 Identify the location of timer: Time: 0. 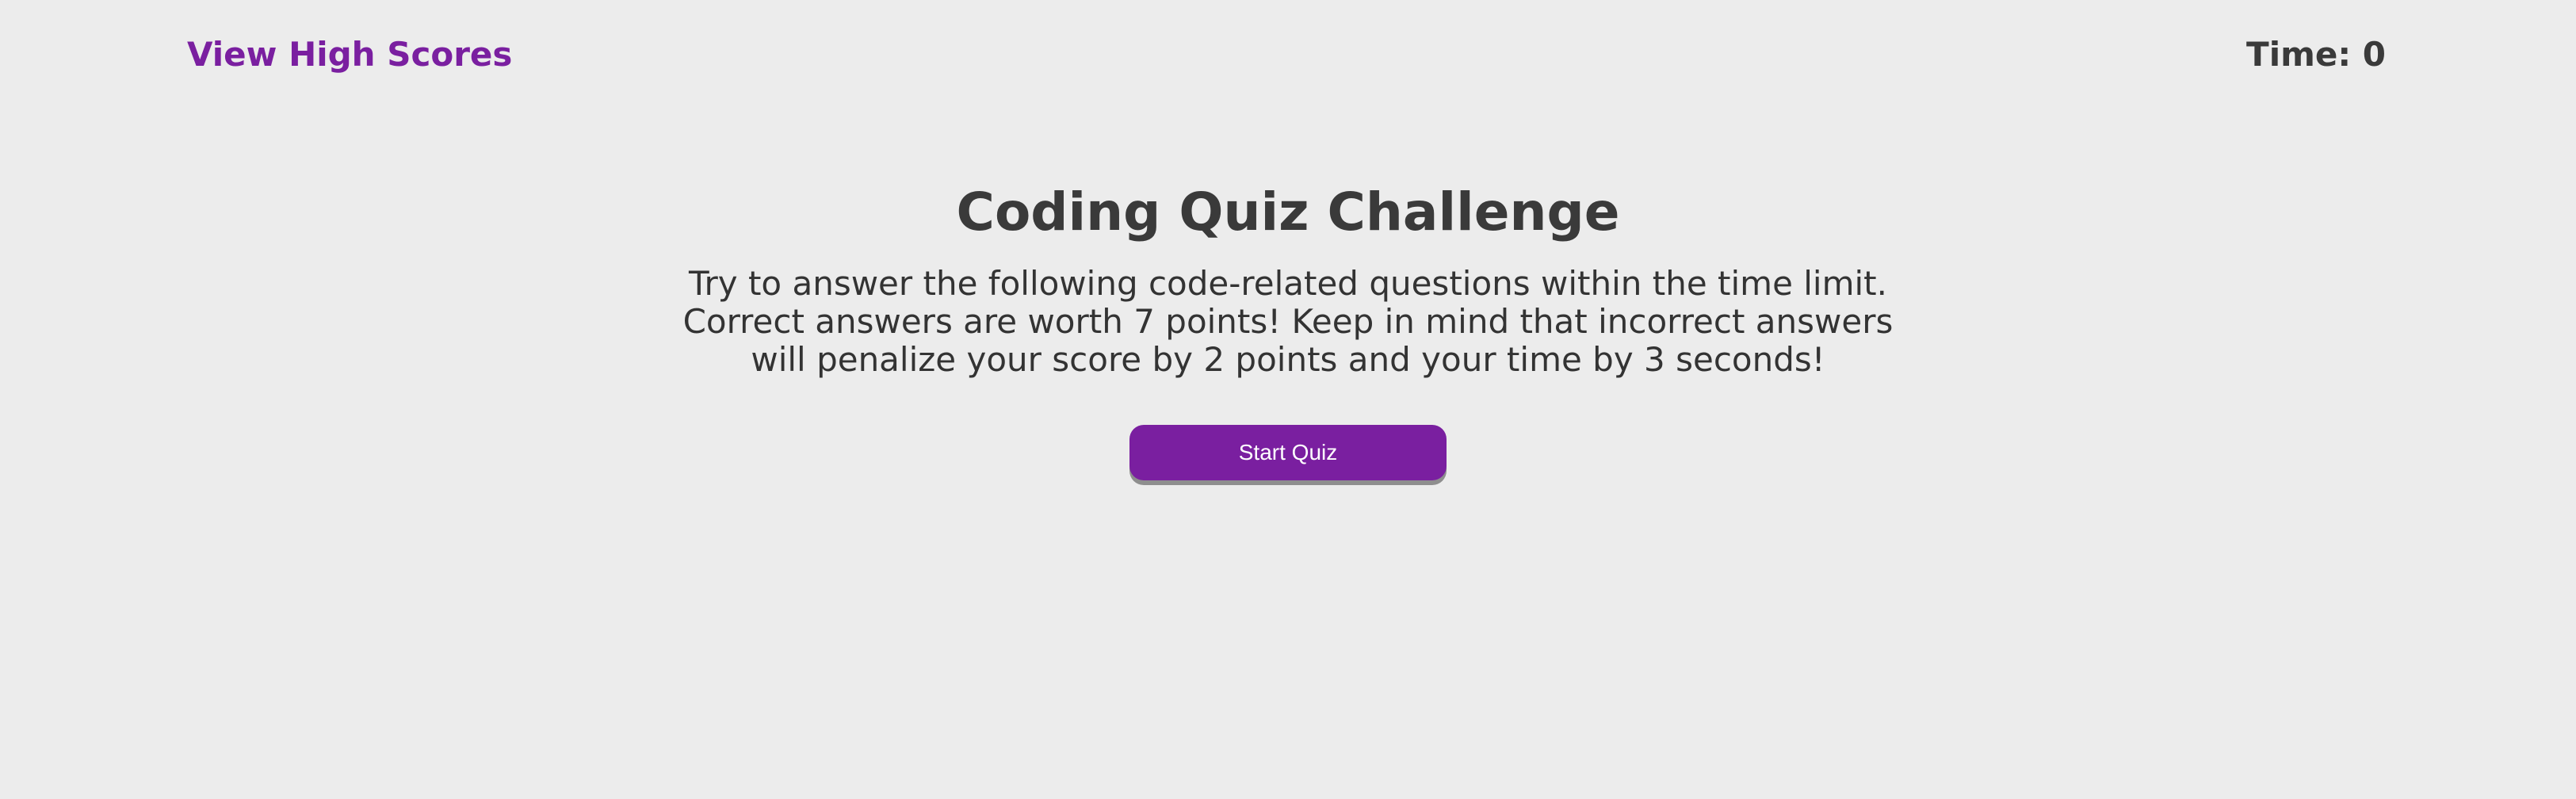
(2316, 54).